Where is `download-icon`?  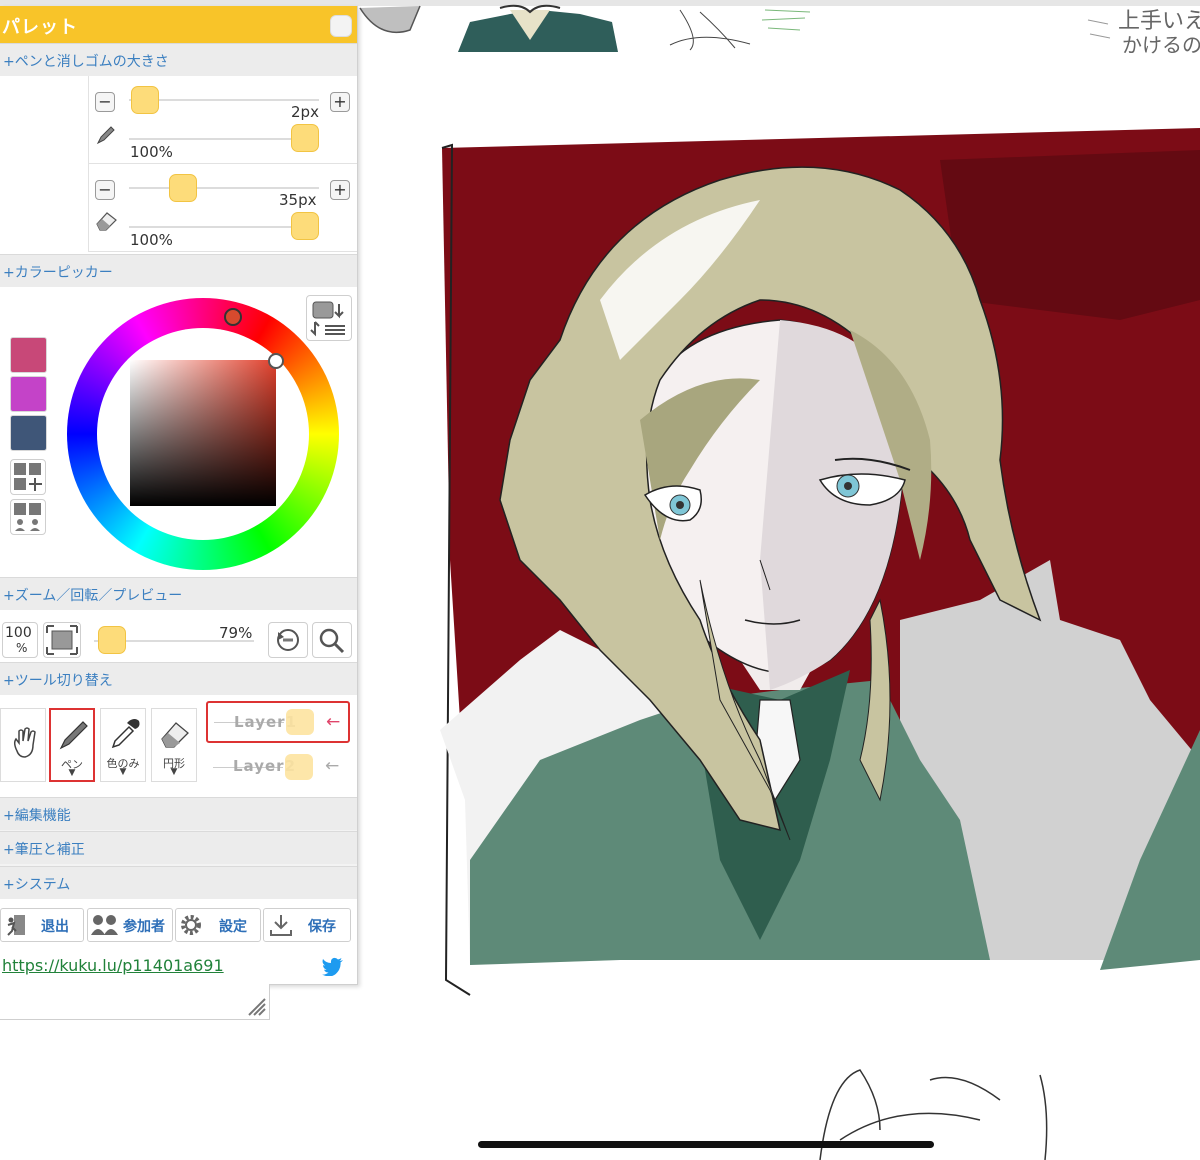 download-icon is located at coordinates (281, 925).